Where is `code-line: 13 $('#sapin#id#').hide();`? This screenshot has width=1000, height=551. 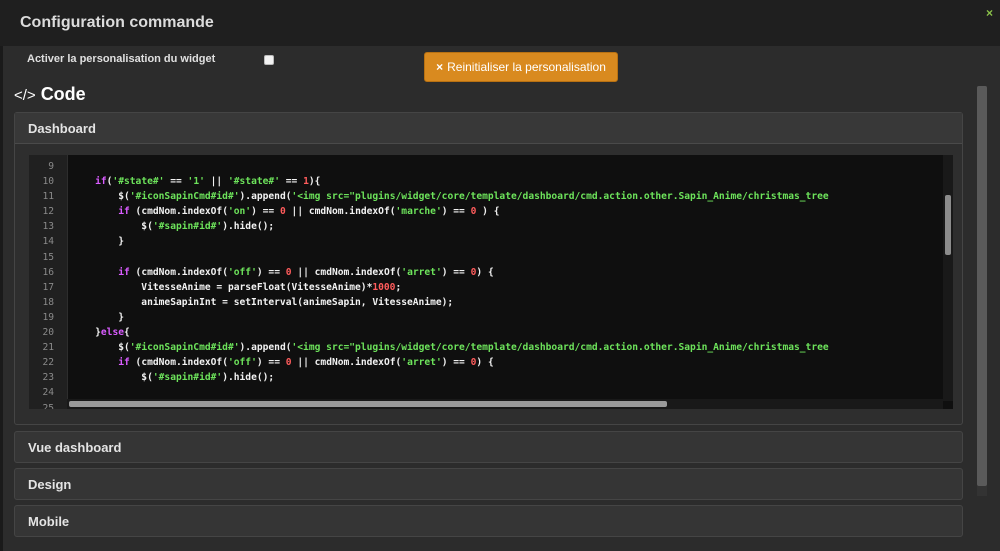 code-line: 13 $('#sapin#id#').hide(); is located at coordinates (491, 226).